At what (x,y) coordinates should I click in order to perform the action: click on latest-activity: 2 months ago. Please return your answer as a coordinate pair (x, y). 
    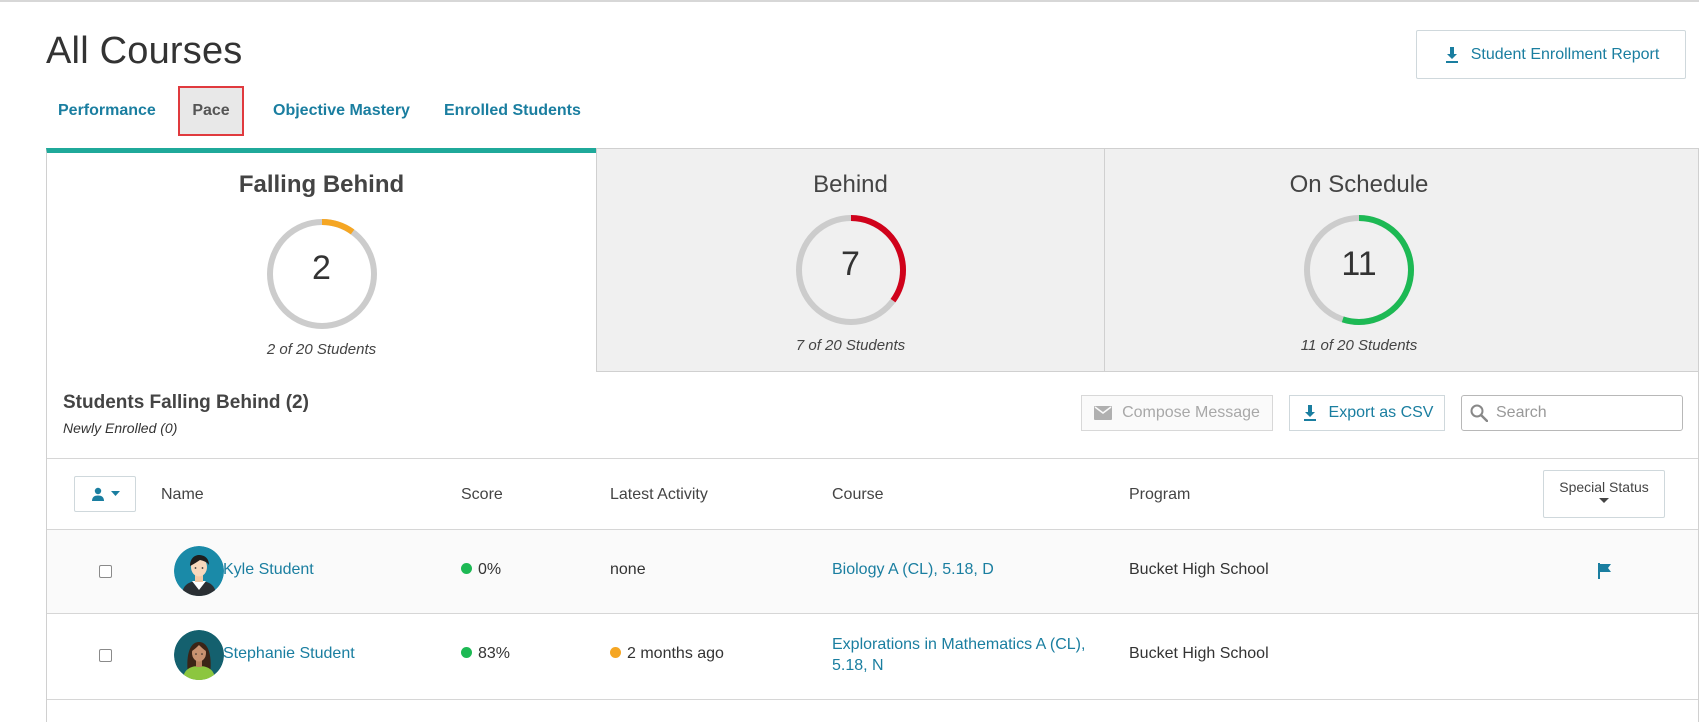
    Looking at the image, I should click on (667, 654).